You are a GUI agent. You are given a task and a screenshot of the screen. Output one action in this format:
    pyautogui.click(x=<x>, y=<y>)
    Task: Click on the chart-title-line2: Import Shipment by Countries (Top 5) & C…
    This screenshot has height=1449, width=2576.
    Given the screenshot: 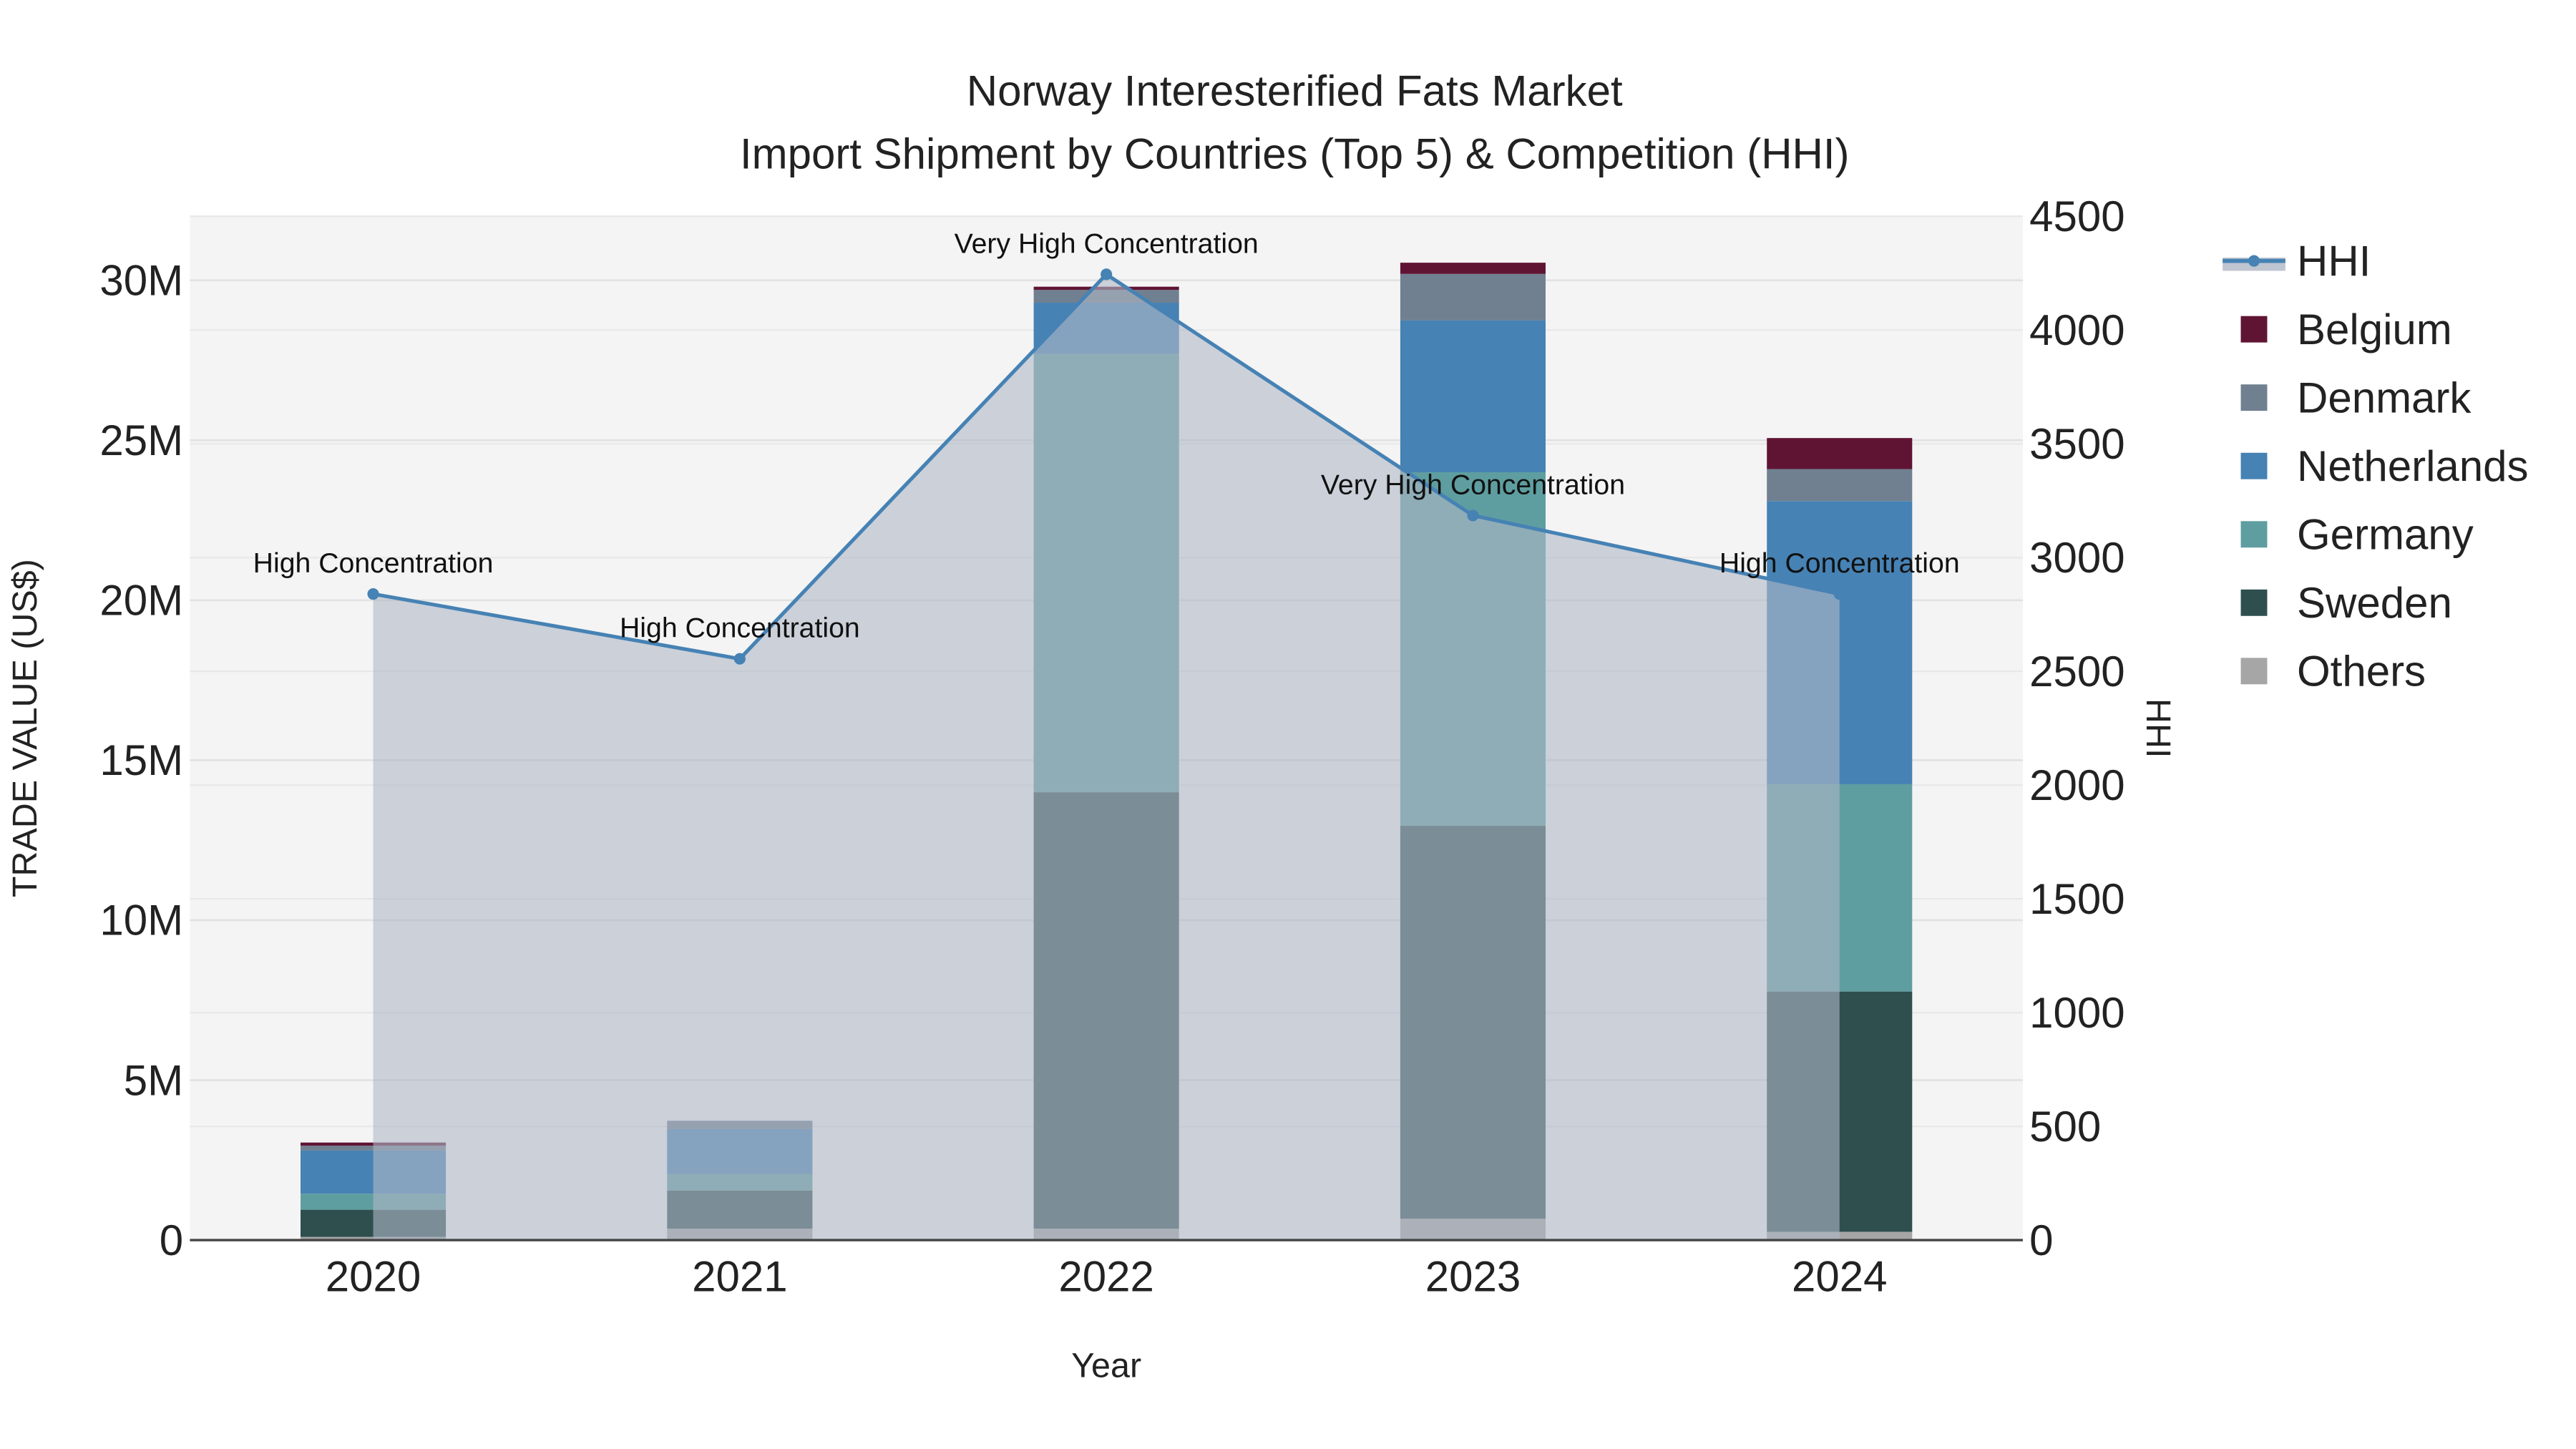 What is the action you would take?
    pyautogui.click(x=1295, y=153)
    